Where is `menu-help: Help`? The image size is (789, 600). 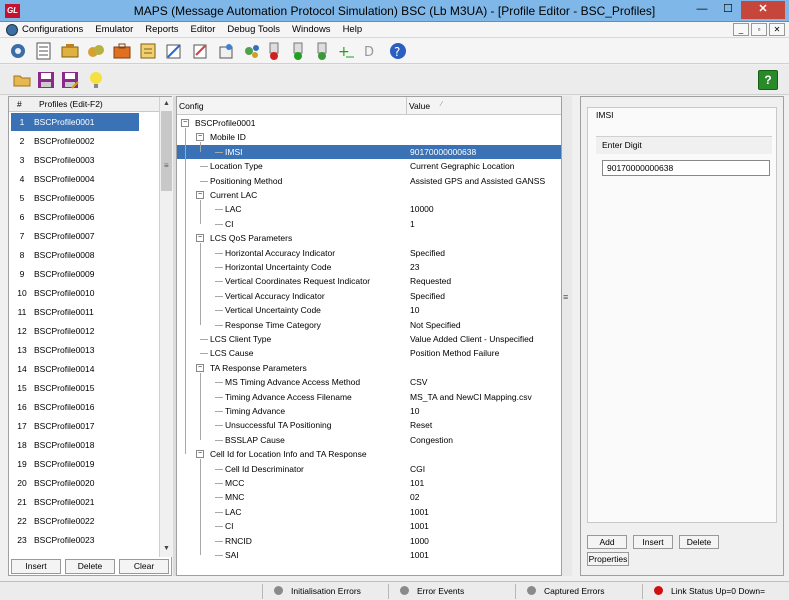
menu-help: Help is located at coordinates (353, 29).